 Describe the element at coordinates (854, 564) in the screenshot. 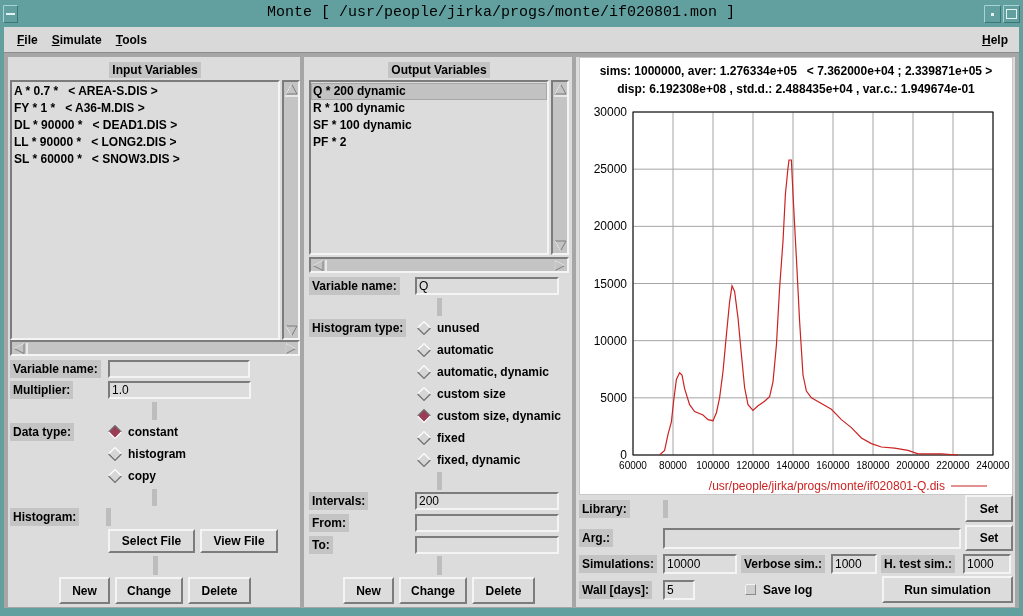

I see `verbose-sim-field: 1000` at that location.